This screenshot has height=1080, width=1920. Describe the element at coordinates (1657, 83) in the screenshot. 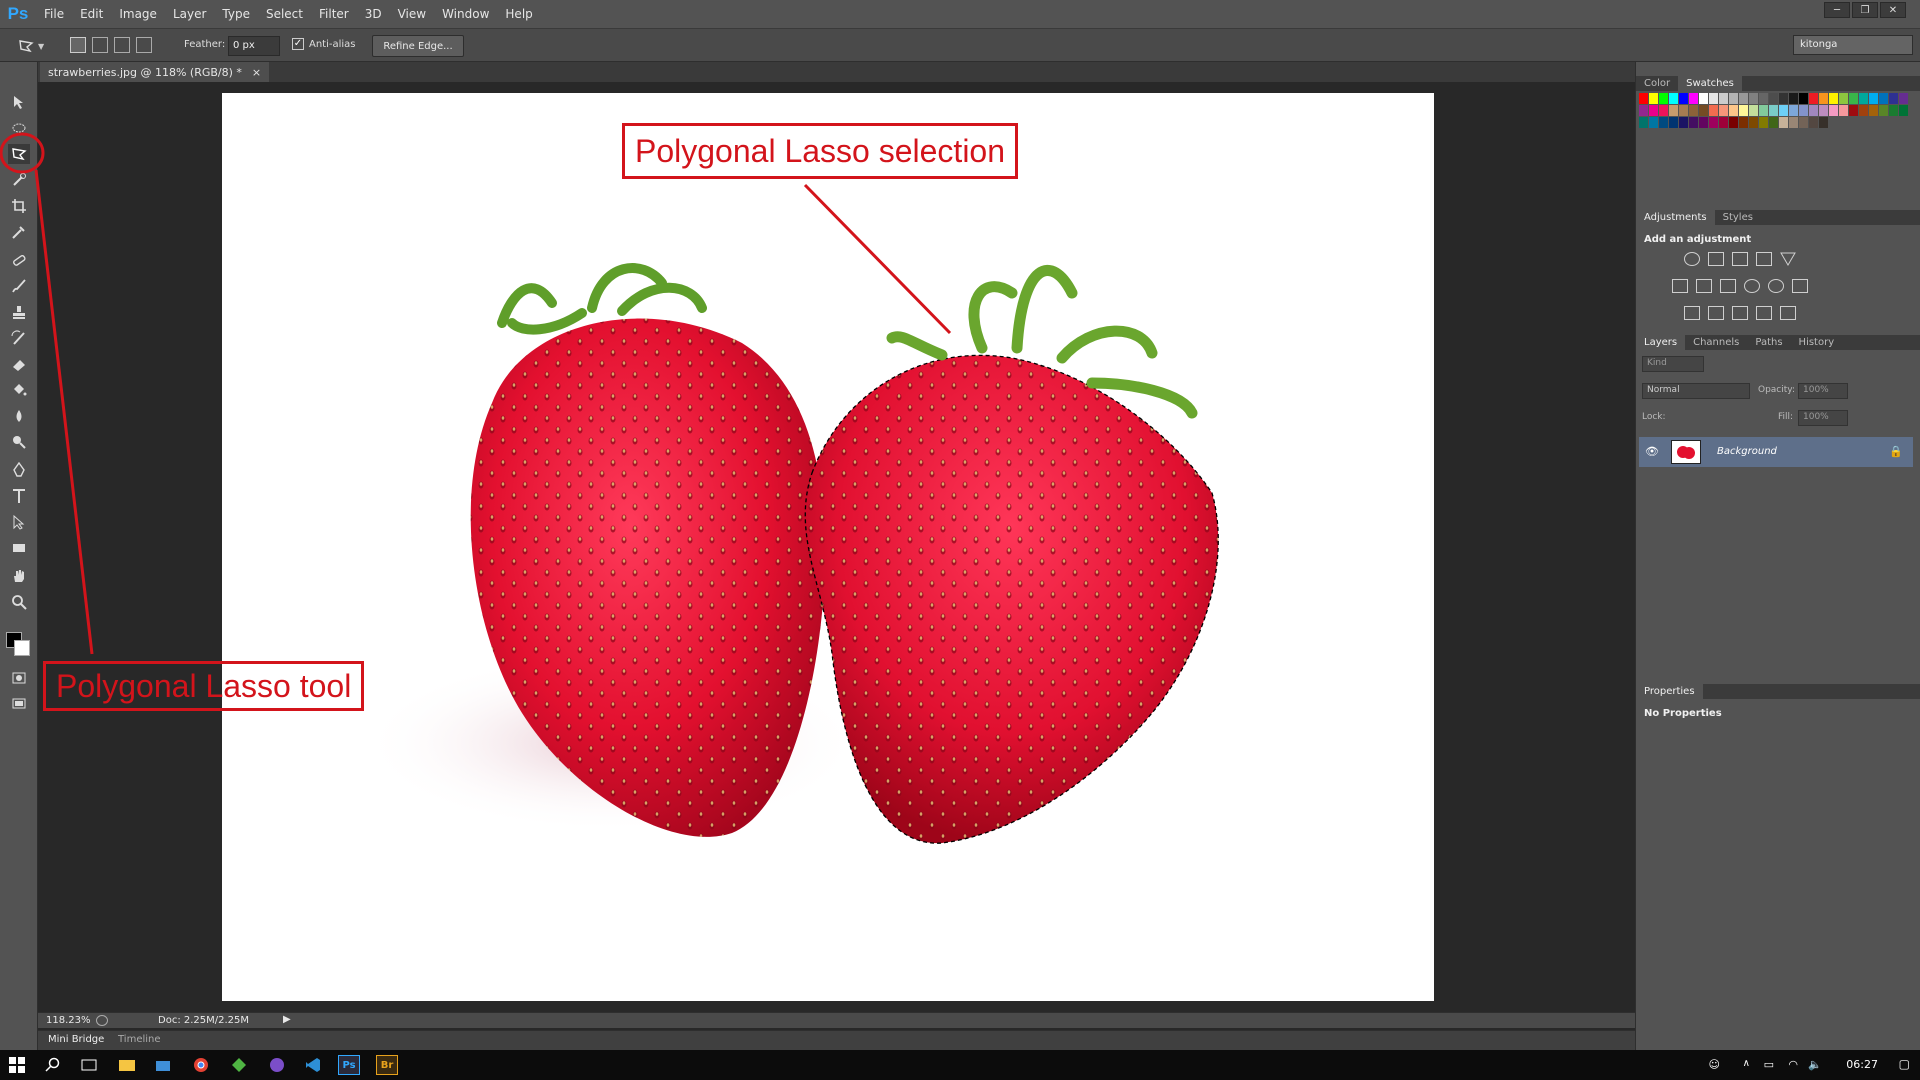

I see `tab-color: Color` at that location.